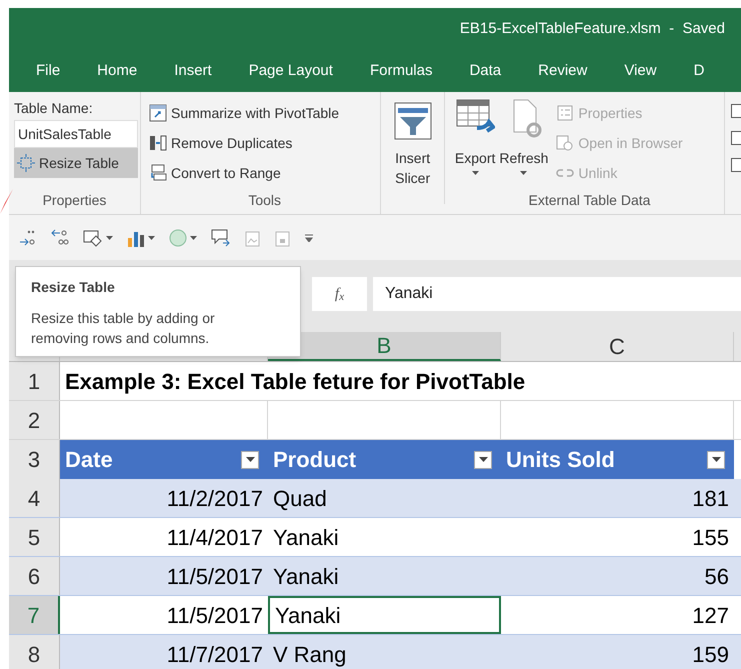 This screenshot has width=741, height=669. What do you see at coordinates (34, 420) in the screenshot?
I see `row-number: 2` at bounding box center [34, 420].